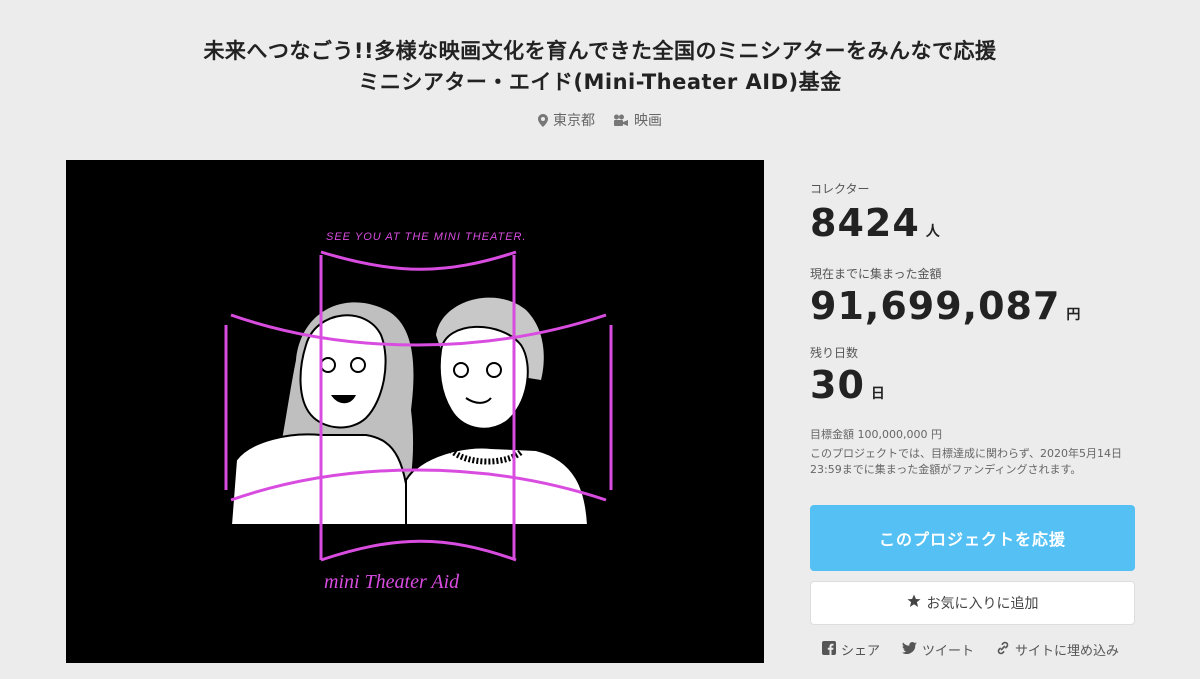 The width and height of the screenshot is (1200, 679). I want to click on category-tag: 映画, so click(637, 120).